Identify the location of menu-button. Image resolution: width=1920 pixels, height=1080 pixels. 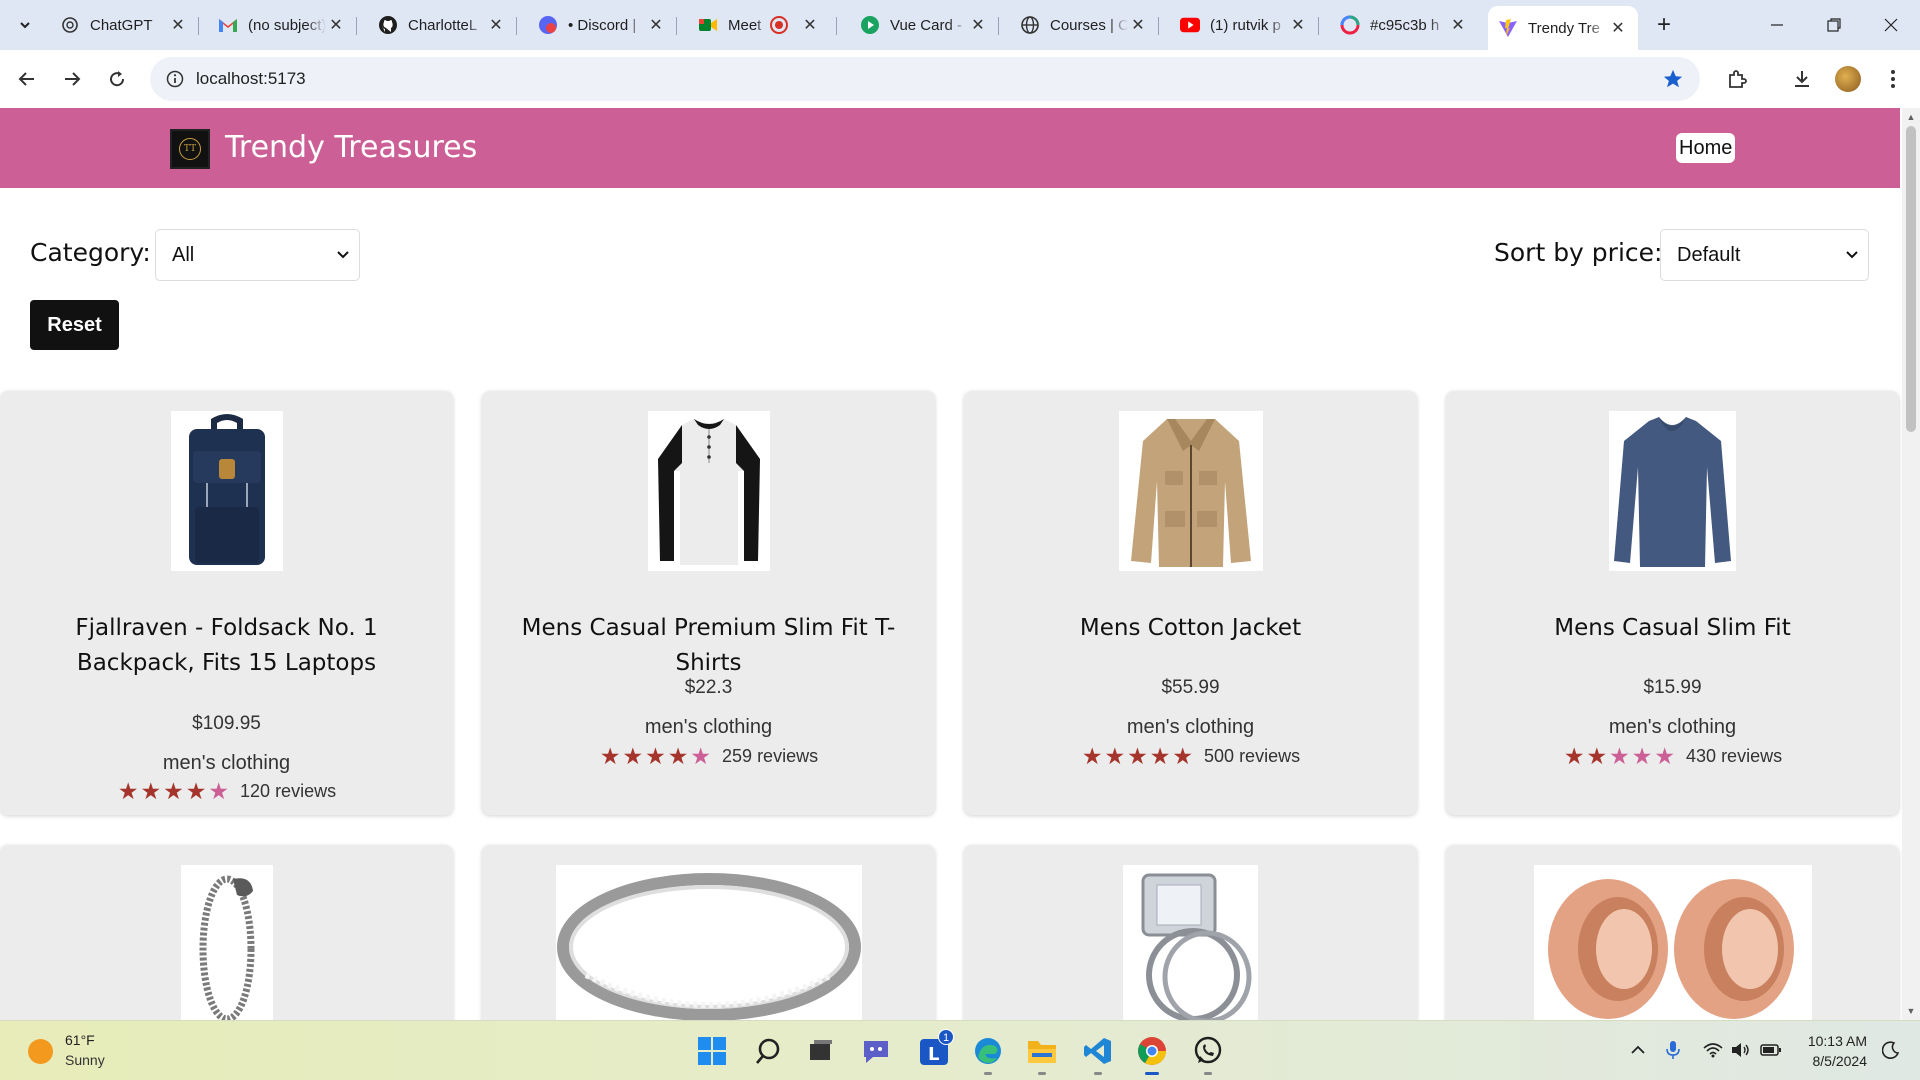
(1893, 79).